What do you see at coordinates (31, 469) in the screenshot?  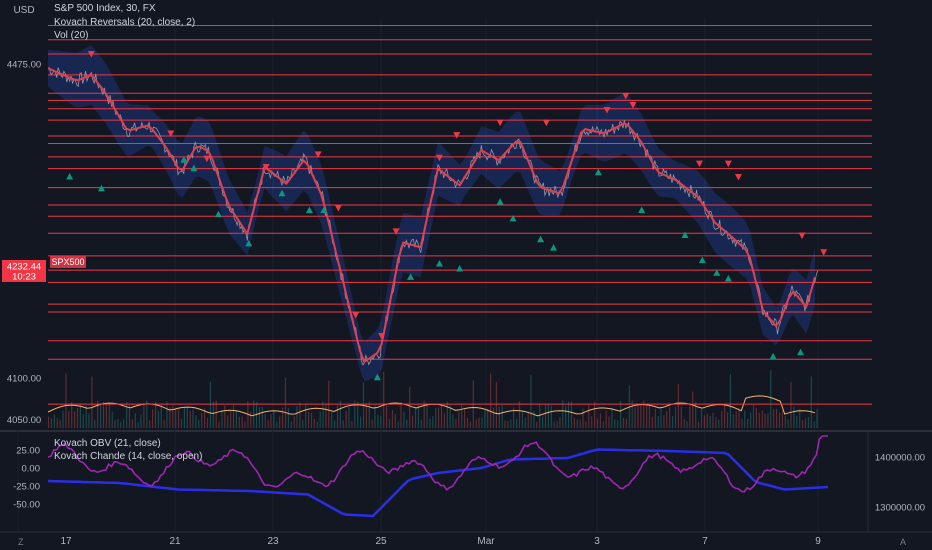 I see `chande-axis-tick: 0.00` at bounding box center [31, 469].